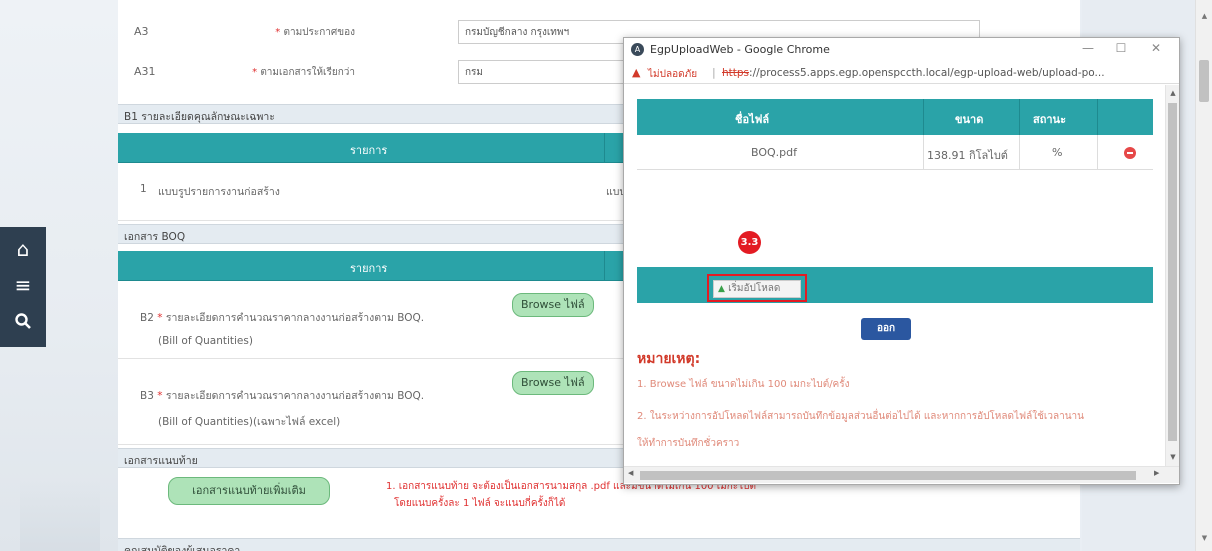  Describe the element at coordinates (637, 49) in the screenshot. I see `app-icon: A` at that location.